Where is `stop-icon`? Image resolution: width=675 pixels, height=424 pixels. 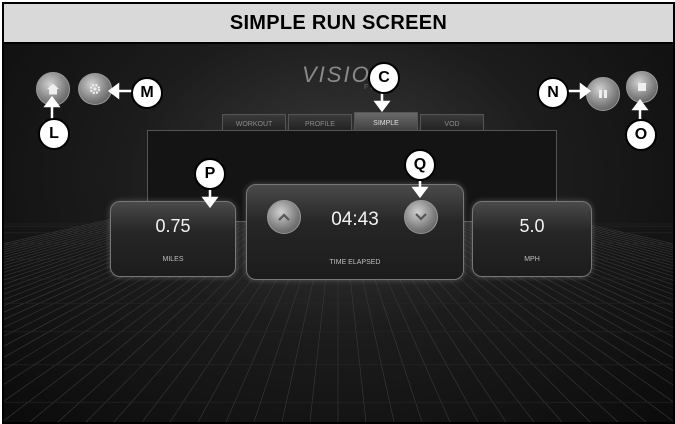
stop-icon is located at coordinates (642, 87).